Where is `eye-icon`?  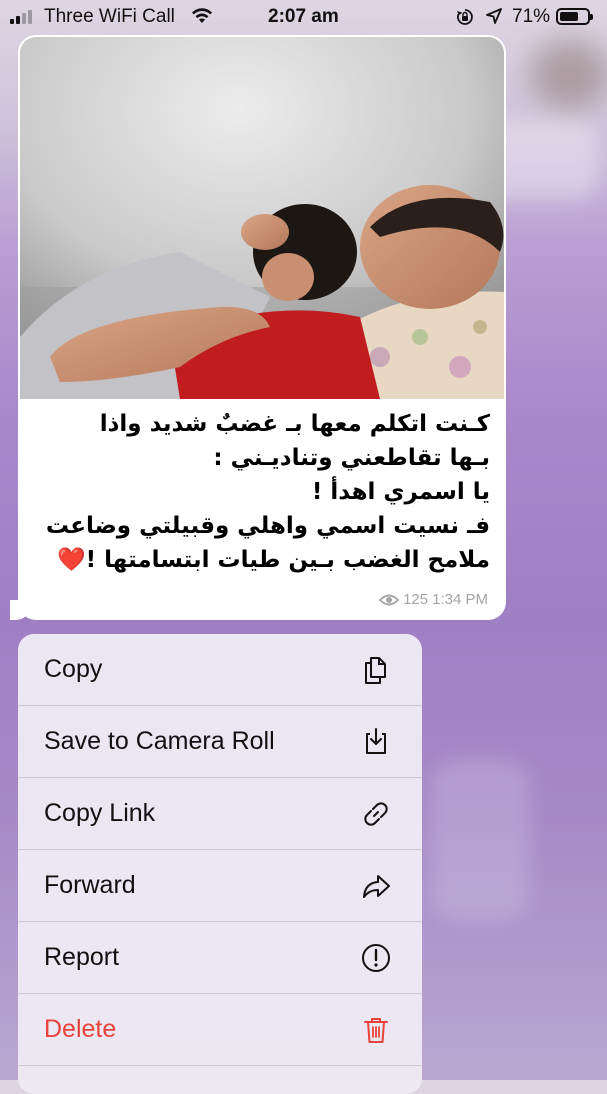 eye-icon is located at coordinates (389, 599).